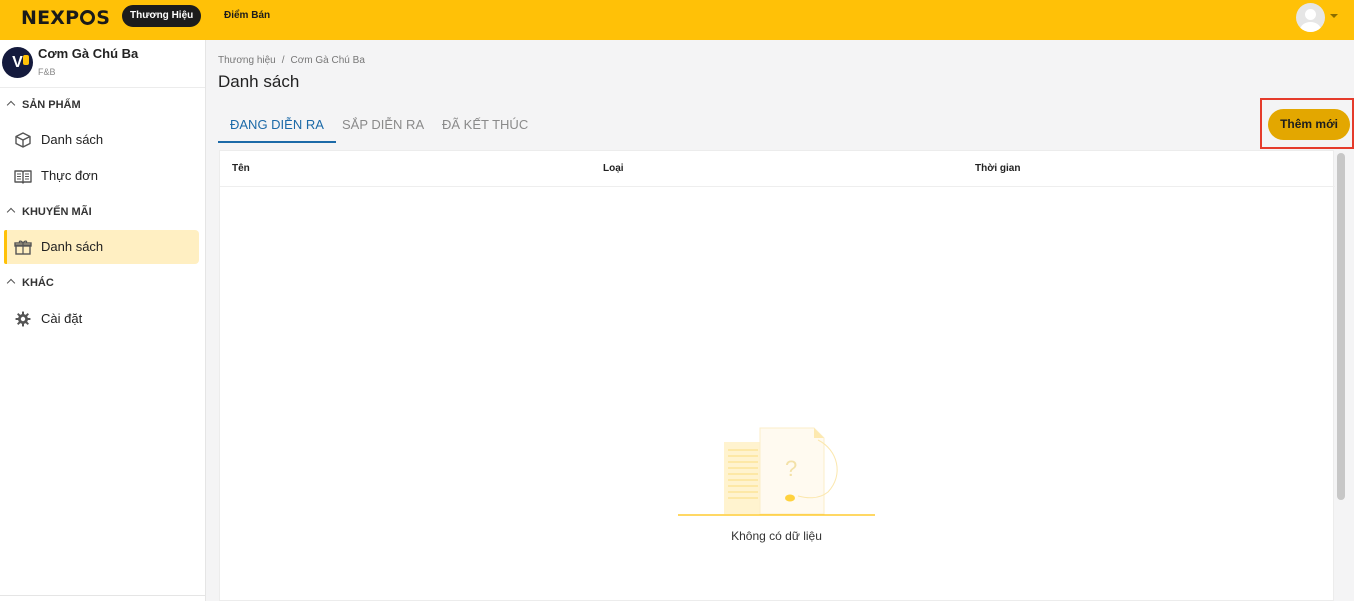 This screenshot has height=601, width=1354. What do you see at coordinates (677, 20) in the screenshot?
I see `top-bar: NEXP S Thương Hiệu Điểm Bán` at bounding box center [677, 20].